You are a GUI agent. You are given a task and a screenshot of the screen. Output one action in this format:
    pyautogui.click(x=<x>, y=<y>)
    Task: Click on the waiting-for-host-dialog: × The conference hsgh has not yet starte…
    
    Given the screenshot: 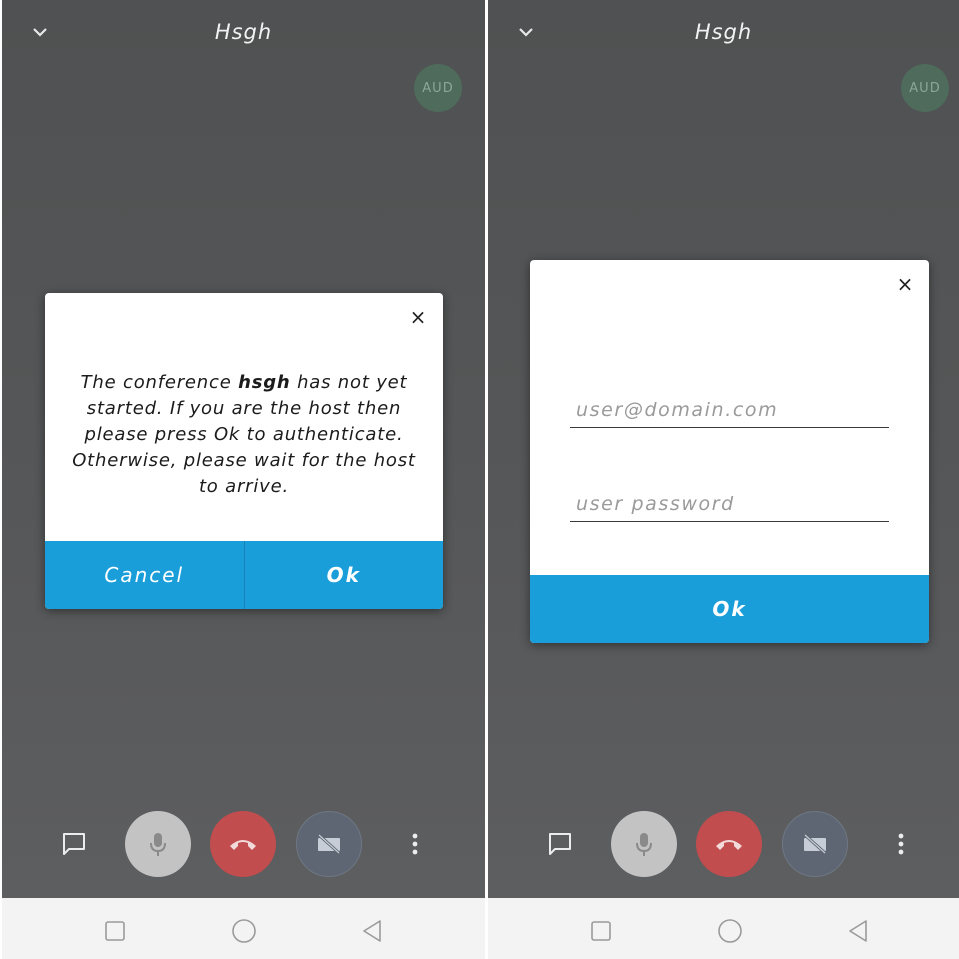 What is the action you would take?
    pyautogui.click(x=244, y=451)
    